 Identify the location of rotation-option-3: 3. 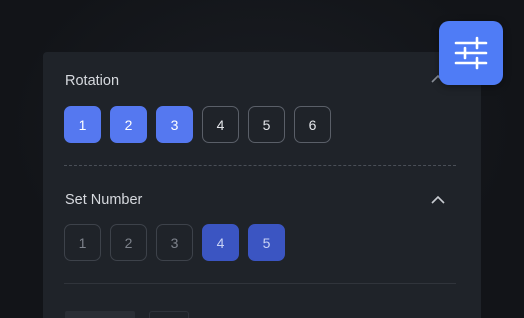
(174, 124).